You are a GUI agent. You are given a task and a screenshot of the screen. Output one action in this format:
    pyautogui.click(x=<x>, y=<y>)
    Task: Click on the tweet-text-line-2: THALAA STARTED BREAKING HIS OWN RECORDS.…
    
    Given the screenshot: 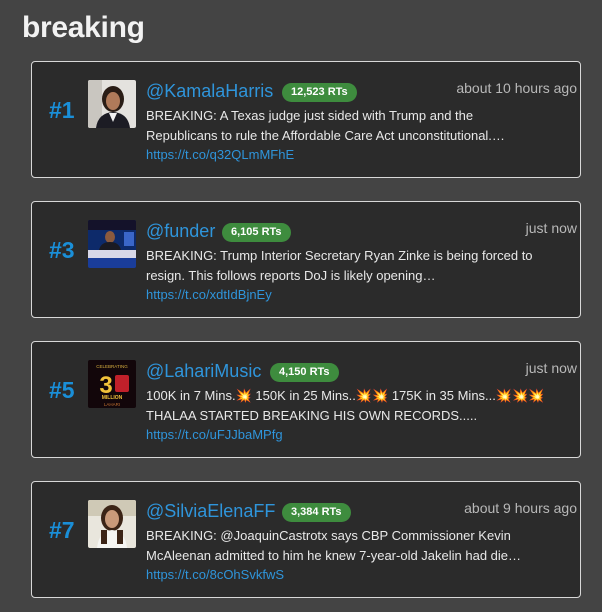 What is the action you would take?
    pyautogui.click(x=312, y=415)
    